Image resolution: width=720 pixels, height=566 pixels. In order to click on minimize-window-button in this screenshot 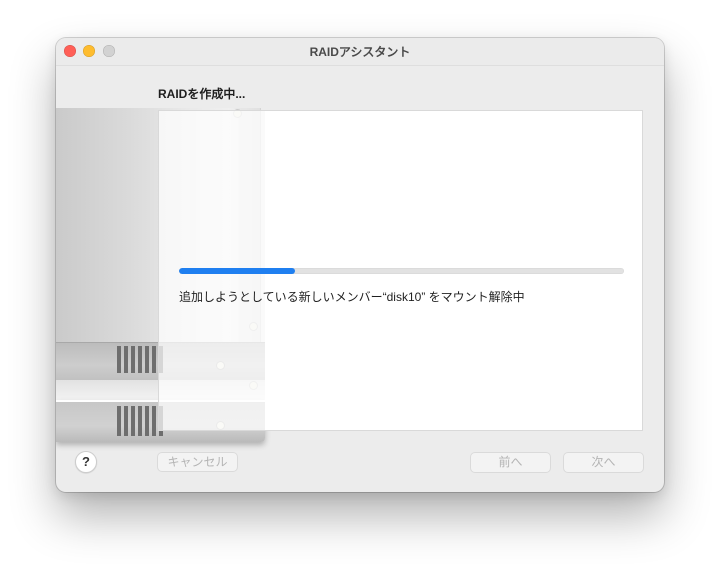, I will do `click(89, 51)`.